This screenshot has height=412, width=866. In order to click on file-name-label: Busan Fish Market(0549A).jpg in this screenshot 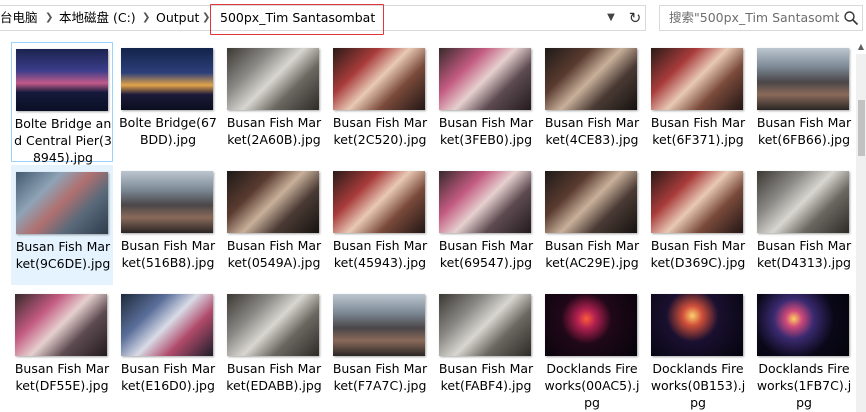, I will do `click(274, 254)`.